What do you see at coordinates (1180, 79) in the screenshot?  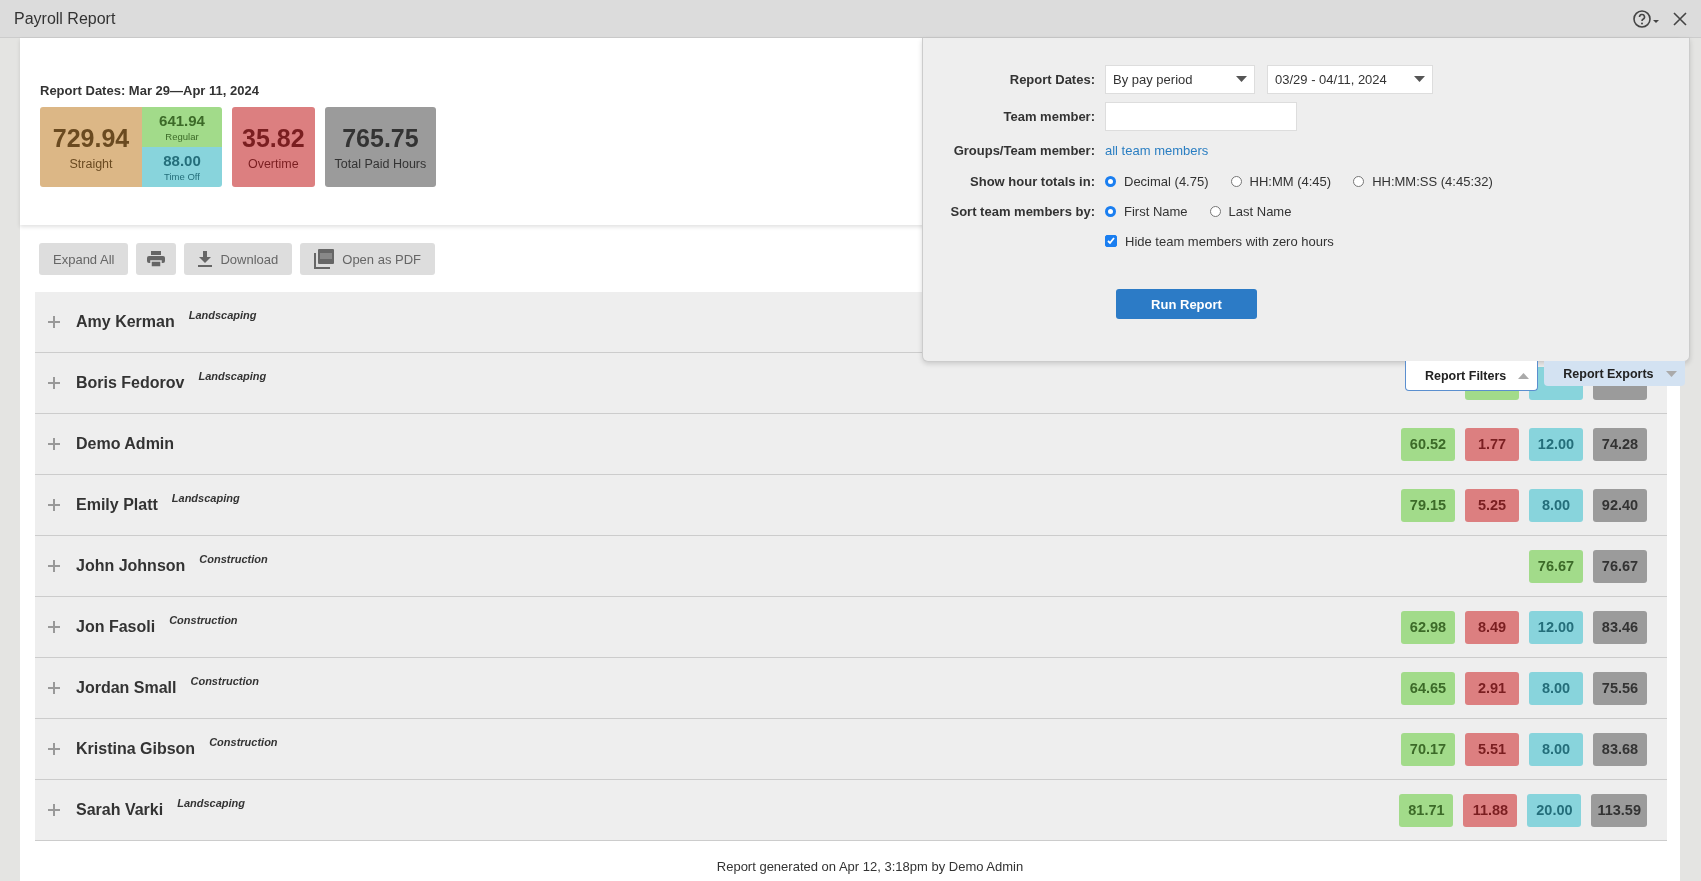 I see `period-dropdown: By pay period` at bounding box center [1180, 79].